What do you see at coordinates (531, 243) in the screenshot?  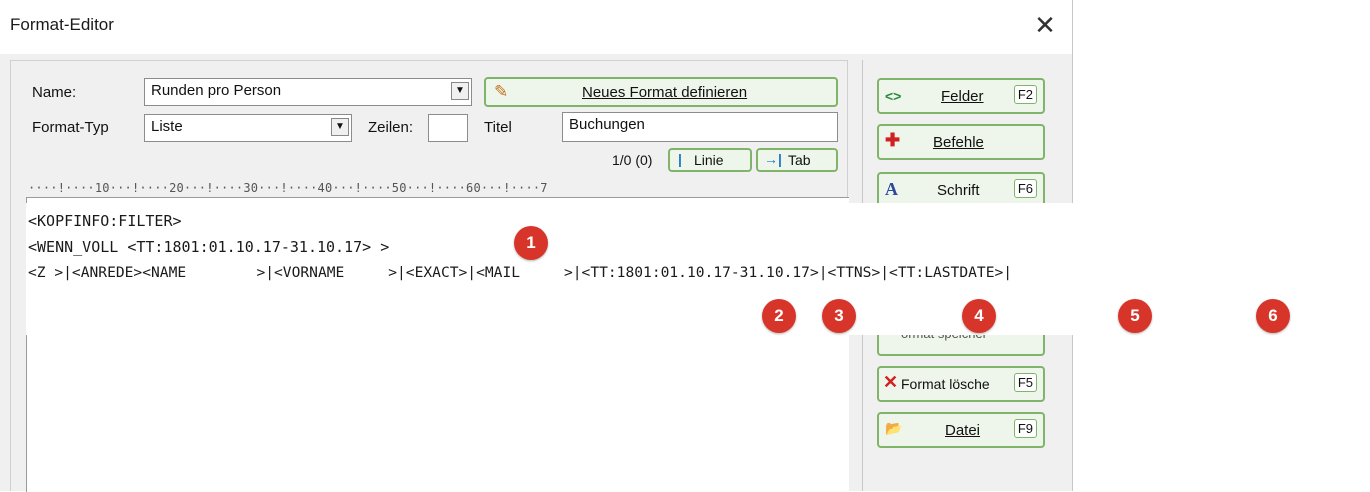 I see `callout-badge-1: 1` at bounding box center [531, 243].